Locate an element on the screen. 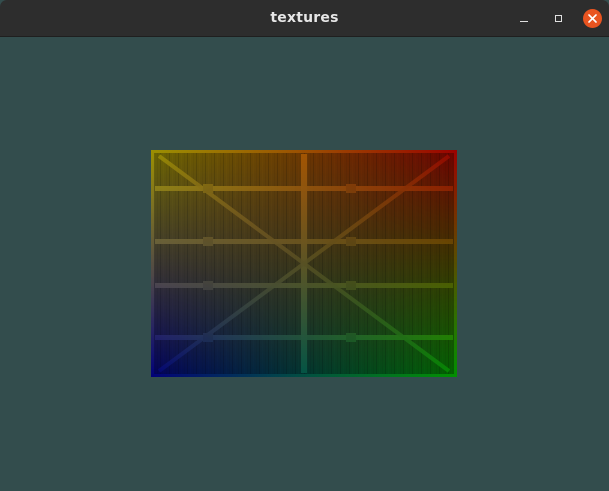  title-bar: textures is located at coordinates (304, 18).